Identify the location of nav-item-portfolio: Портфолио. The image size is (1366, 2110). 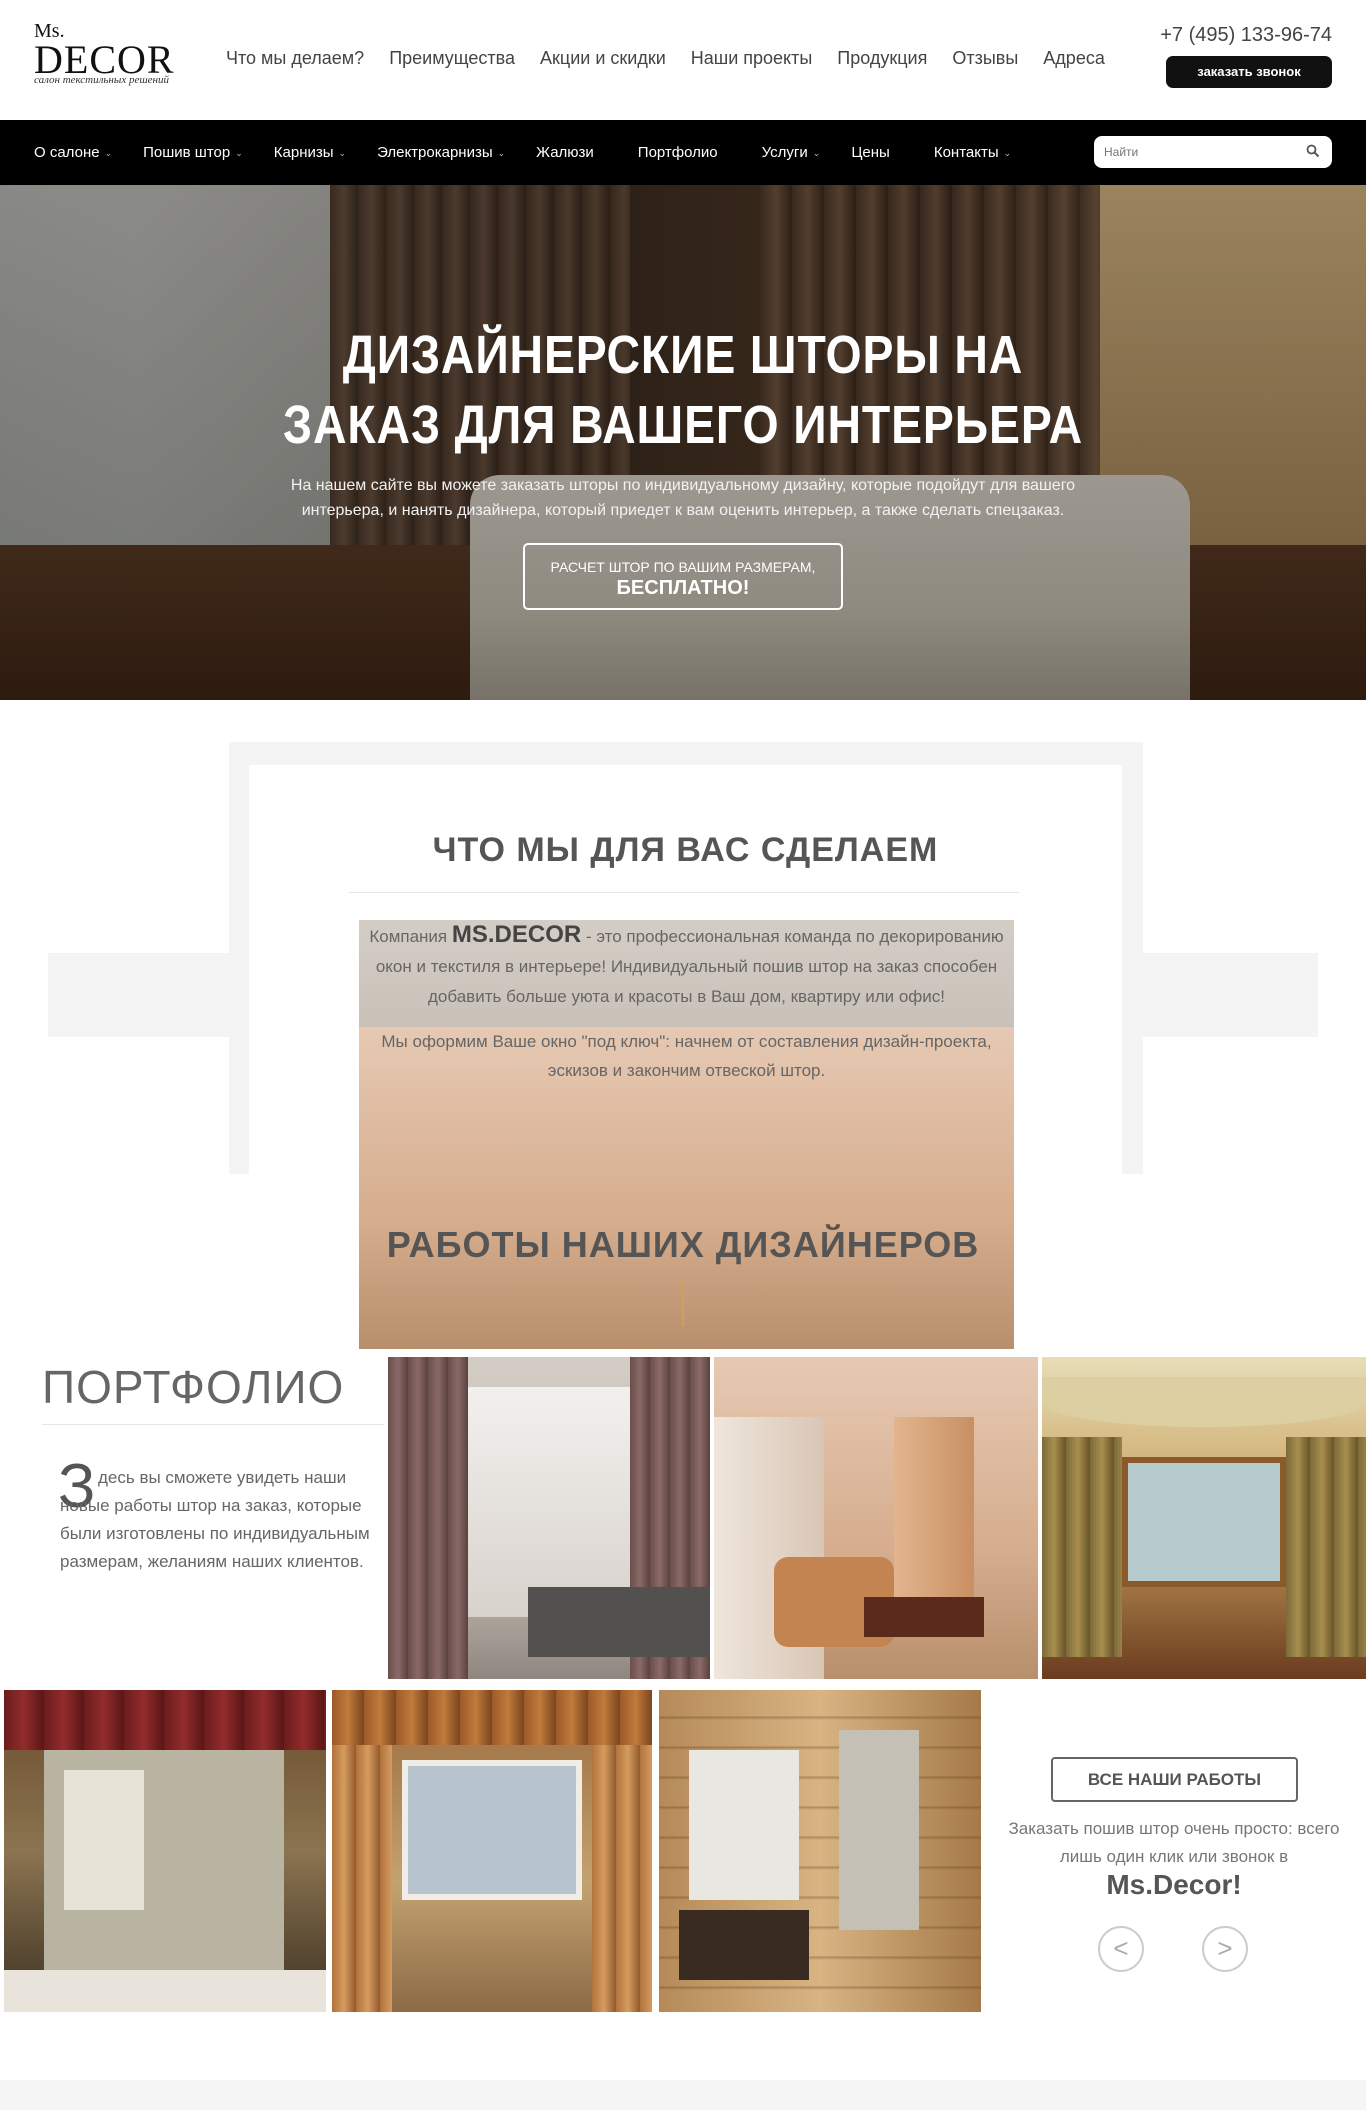
(678, 152).